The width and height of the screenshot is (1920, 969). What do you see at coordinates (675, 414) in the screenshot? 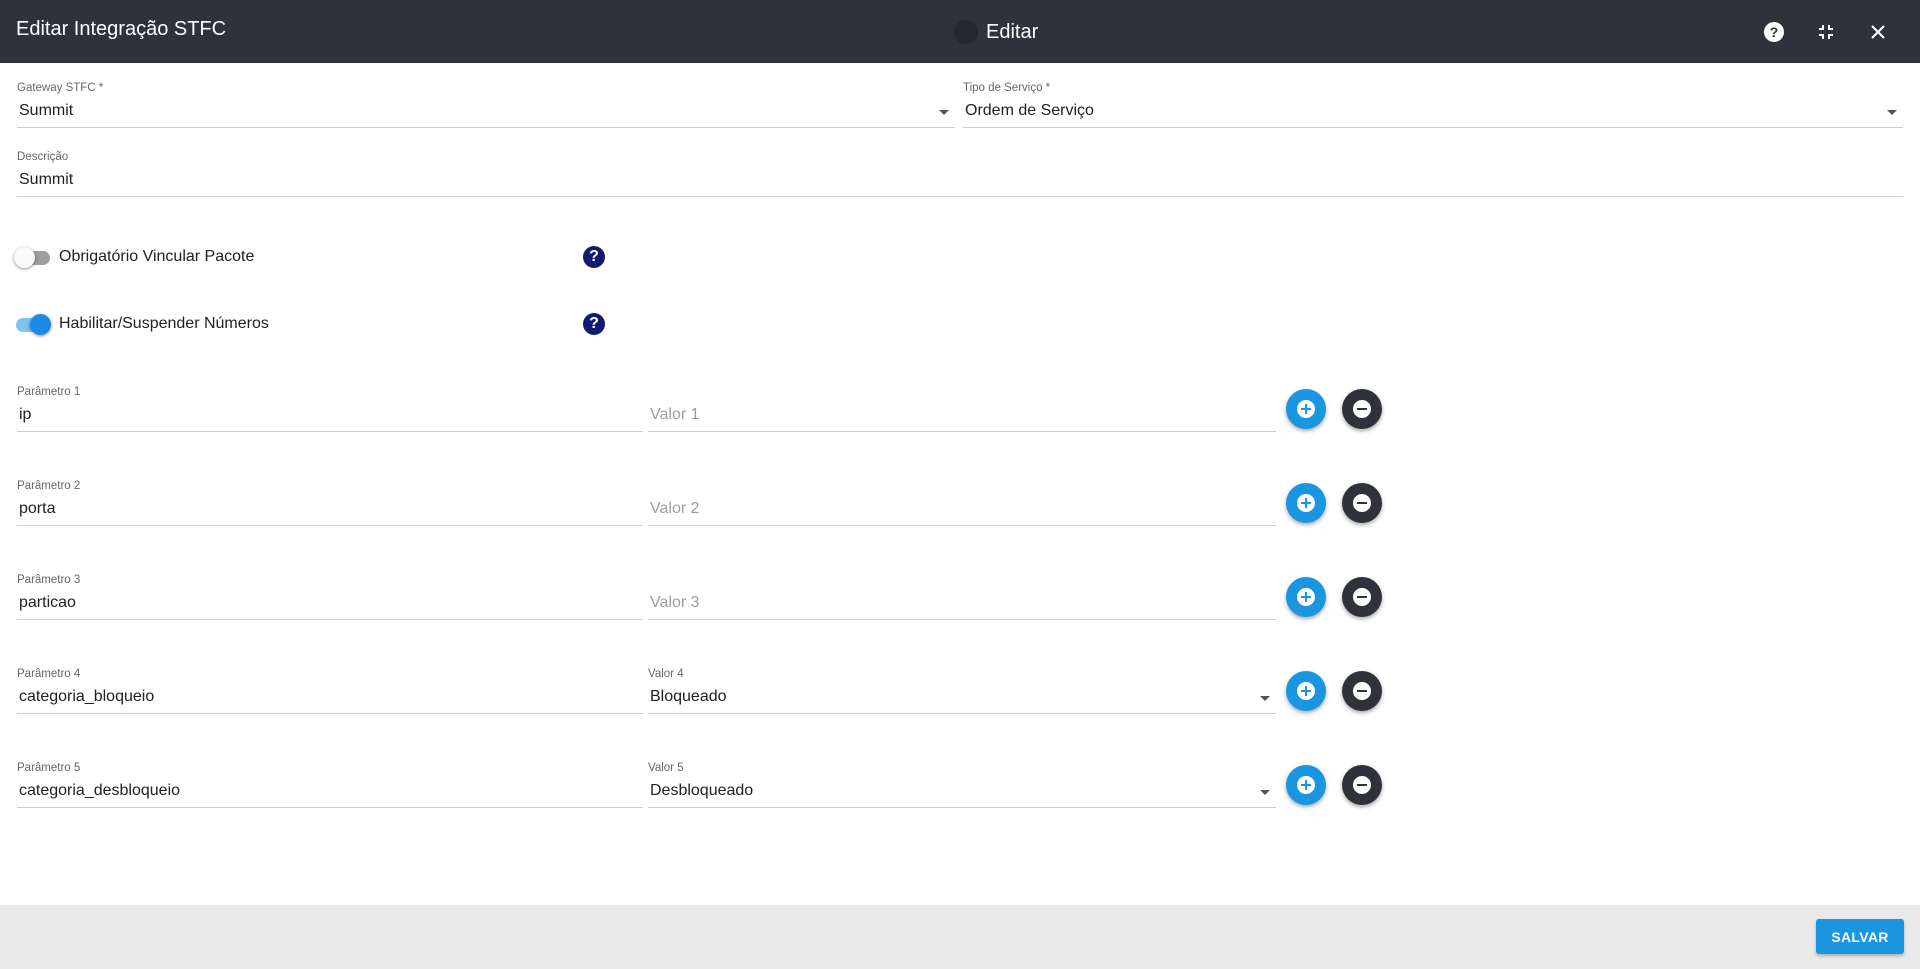
I see `valor-placeholder: Valor 1` at bounding box center [675, 414].